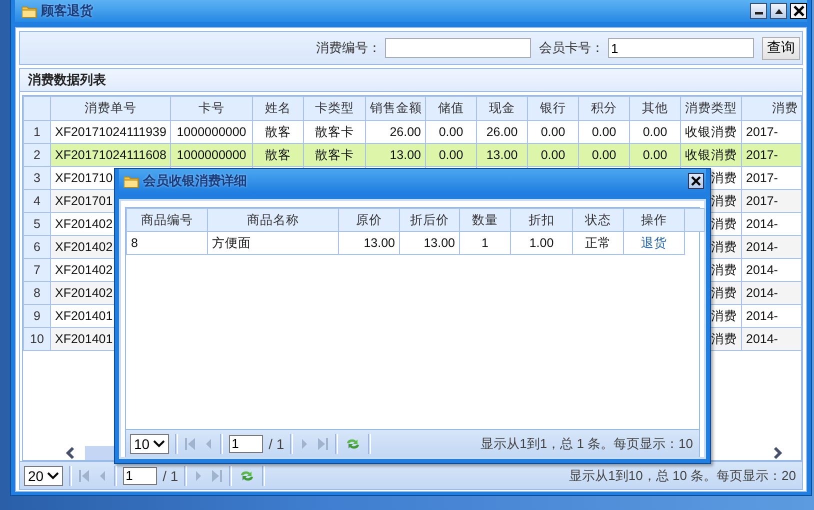  What do you see at coordinates (110, 132) in the screenshot?
I see `table-cell: XF20171024111939` at bounding box center [110, 132].